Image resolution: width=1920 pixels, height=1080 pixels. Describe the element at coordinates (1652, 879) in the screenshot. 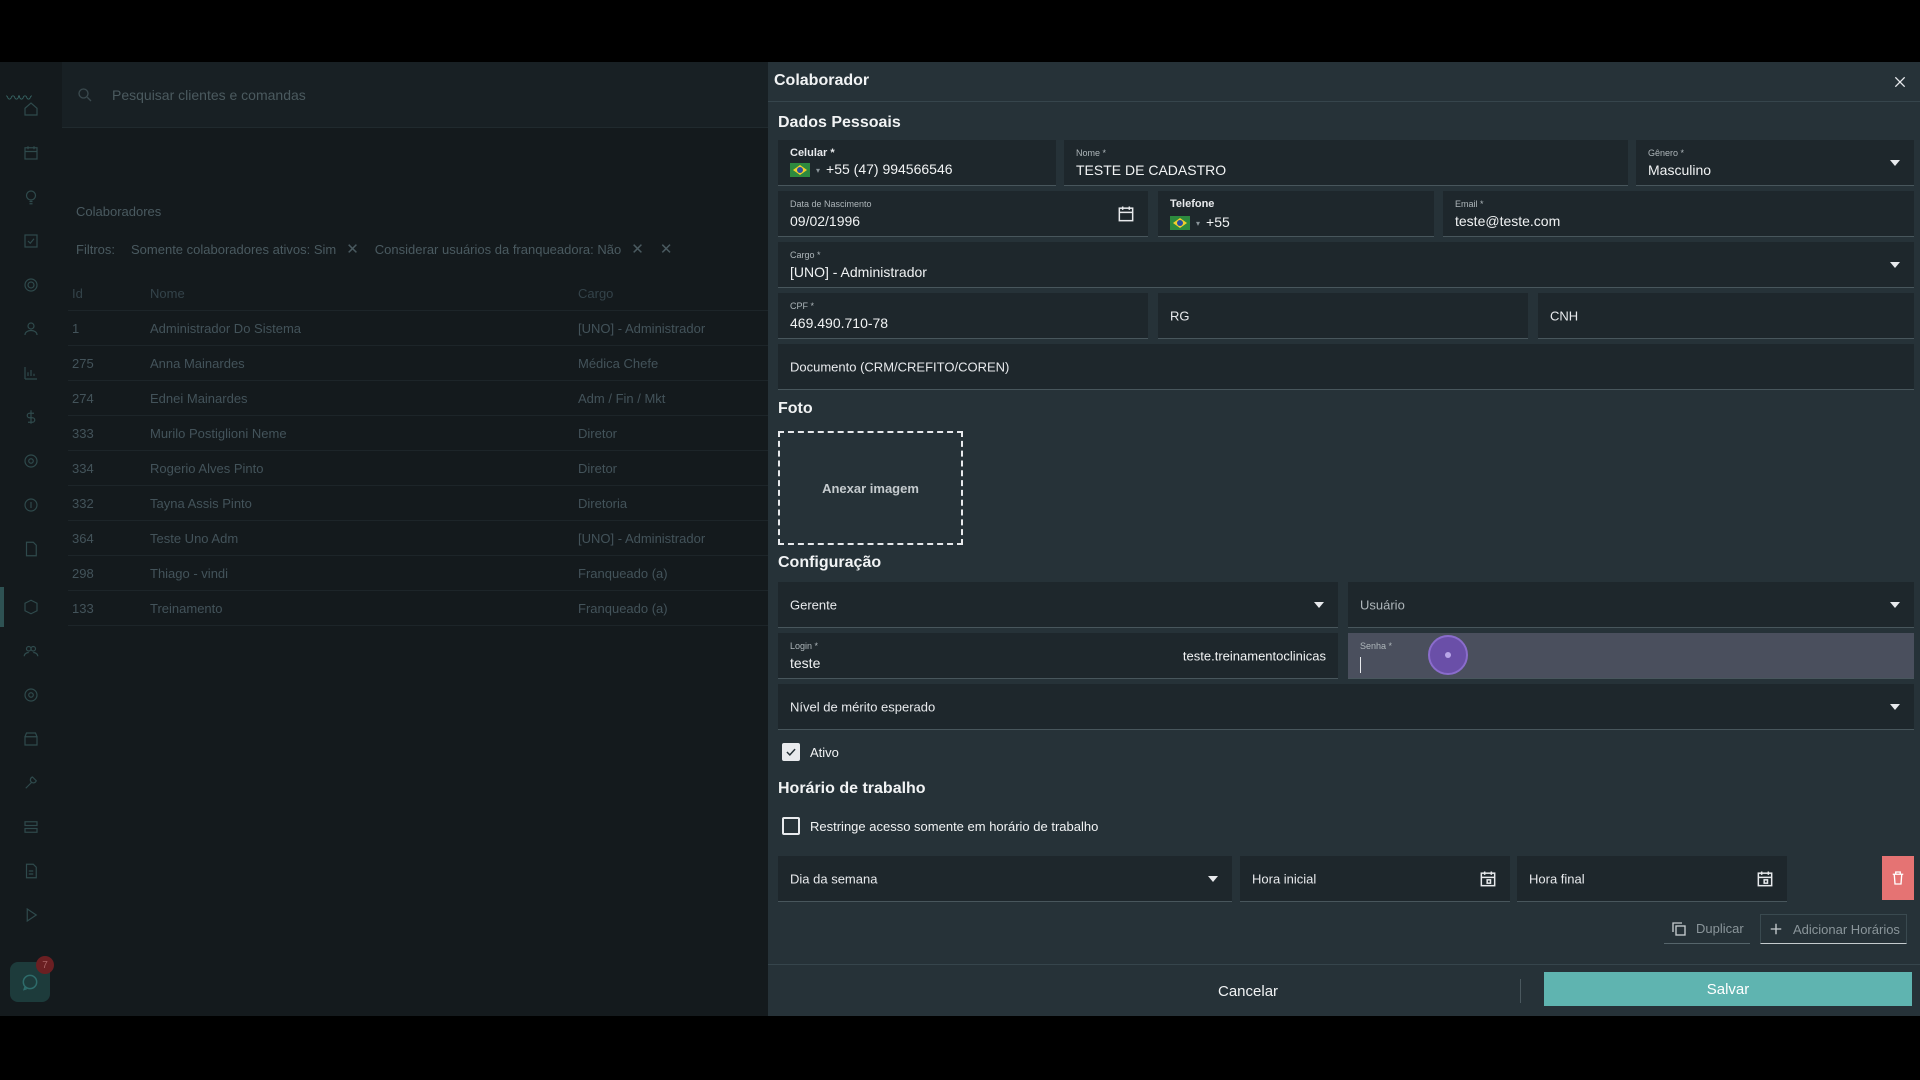

I see `hora-final-field: Hora final` at that location.